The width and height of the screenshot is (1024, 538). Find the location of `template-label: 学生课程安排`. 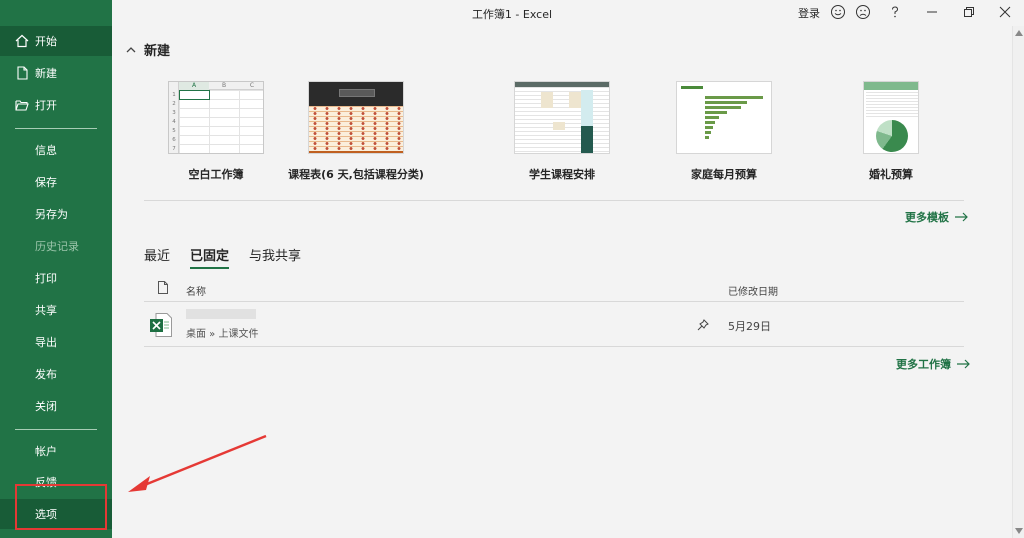

template-label: 学生课程安排 is located at coordinates (562, 174).